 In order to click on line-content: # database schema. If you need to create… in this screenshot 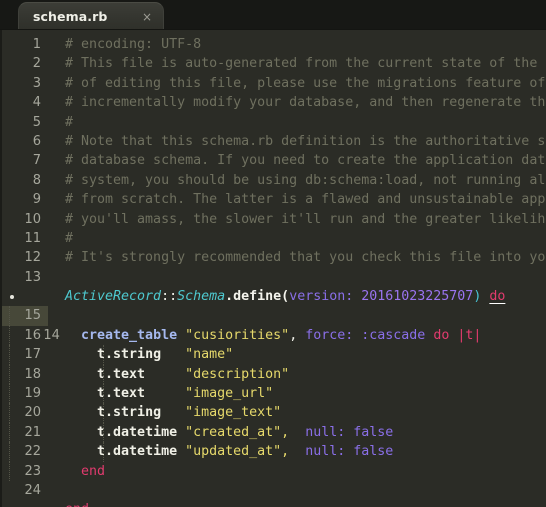, I will do `click(305, 160)`.